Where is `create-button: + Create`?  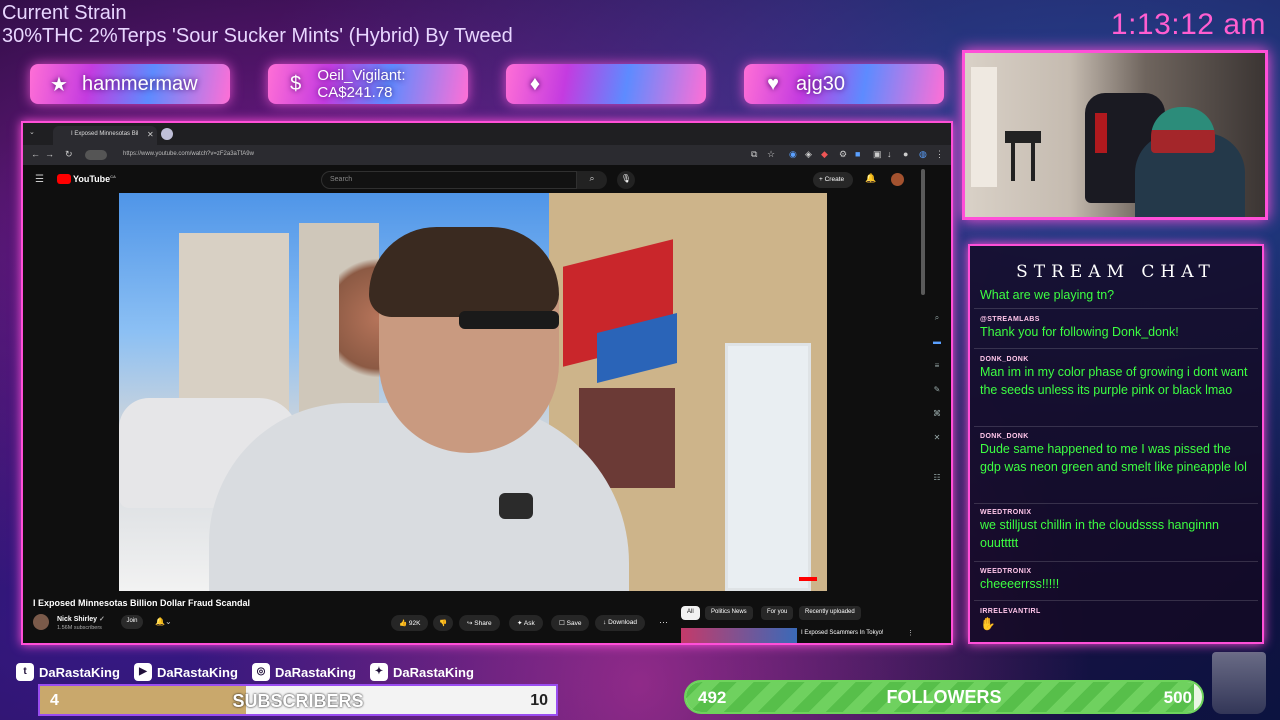
create-button: + Create is located at coordinates (833, 180).